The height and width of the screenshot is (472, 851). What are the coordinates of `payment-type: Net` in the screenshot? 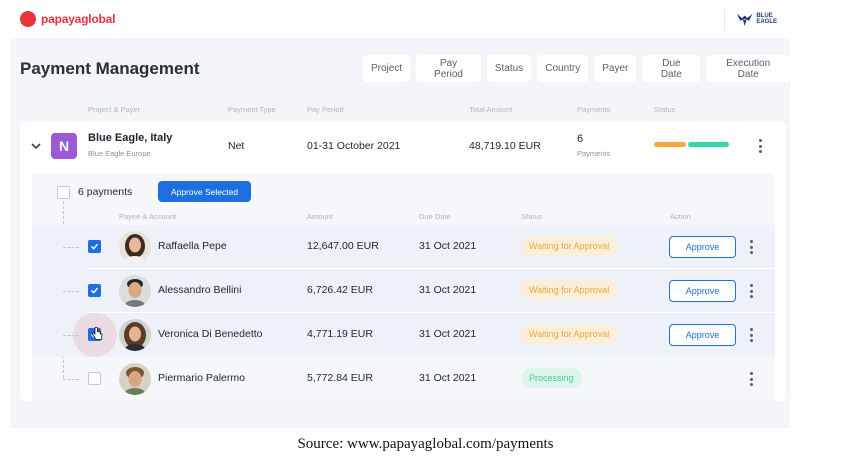 It's located at (236, 146).